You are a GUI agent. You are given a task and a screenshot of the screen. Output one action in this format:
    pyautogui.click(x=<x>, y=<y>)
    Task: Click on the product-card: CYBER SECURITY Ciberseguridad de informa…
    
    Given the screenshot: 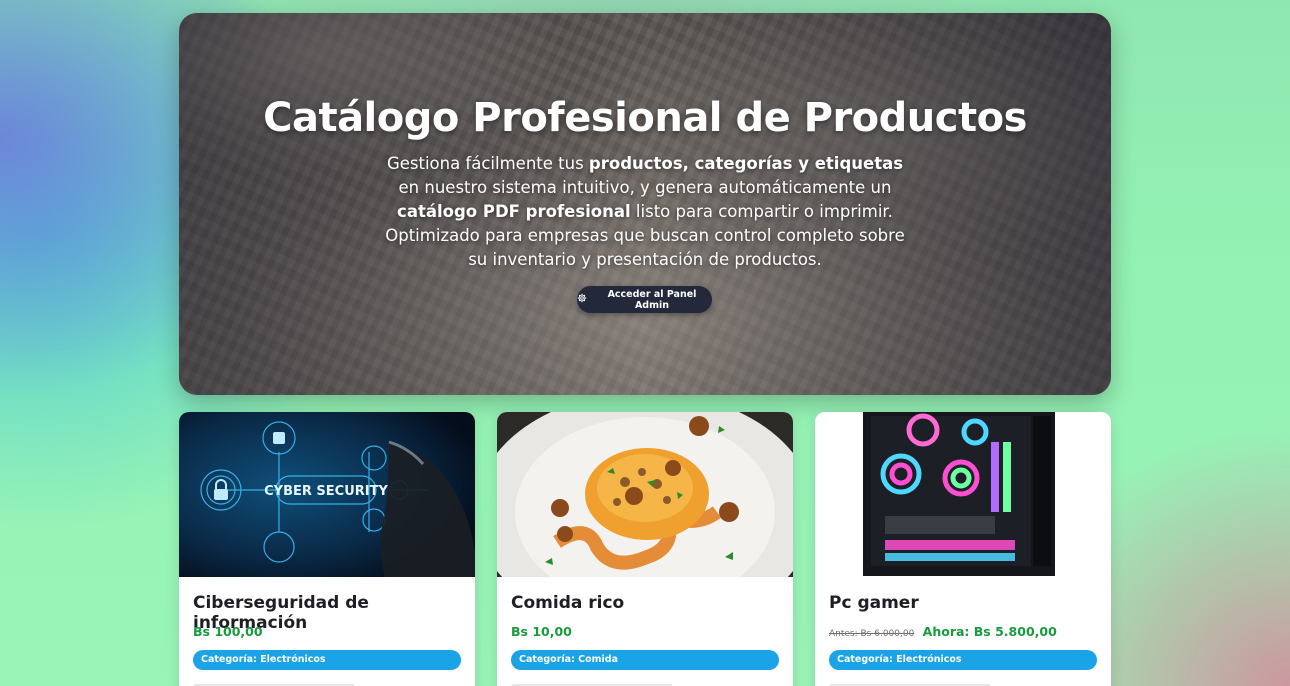 What is the action you would take?
    pyautogui.click(x=327, y=549)
    